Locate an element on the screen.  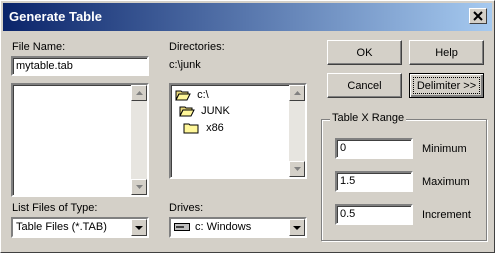
delimiter-label: Delimiter >> is located at coordinates (446, 86).